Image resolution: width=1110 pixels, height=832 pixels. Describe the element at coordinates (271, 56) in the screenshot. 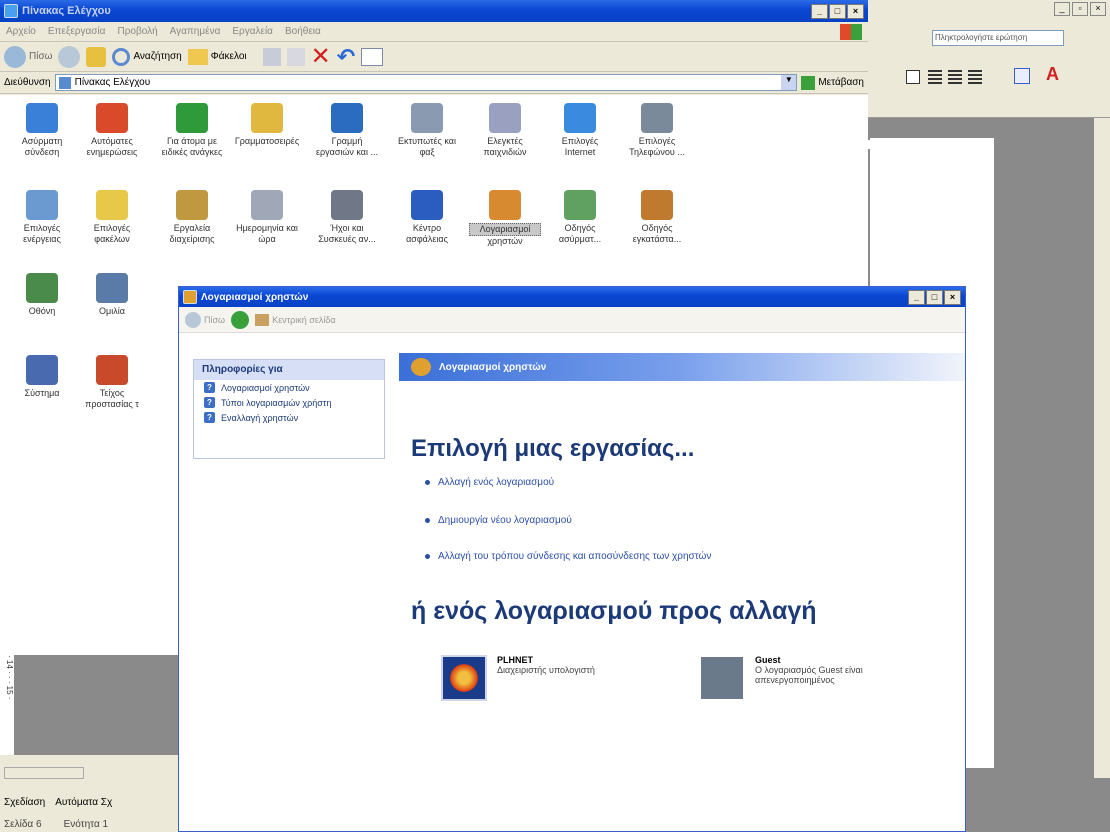

I see `move-icon` at that location.